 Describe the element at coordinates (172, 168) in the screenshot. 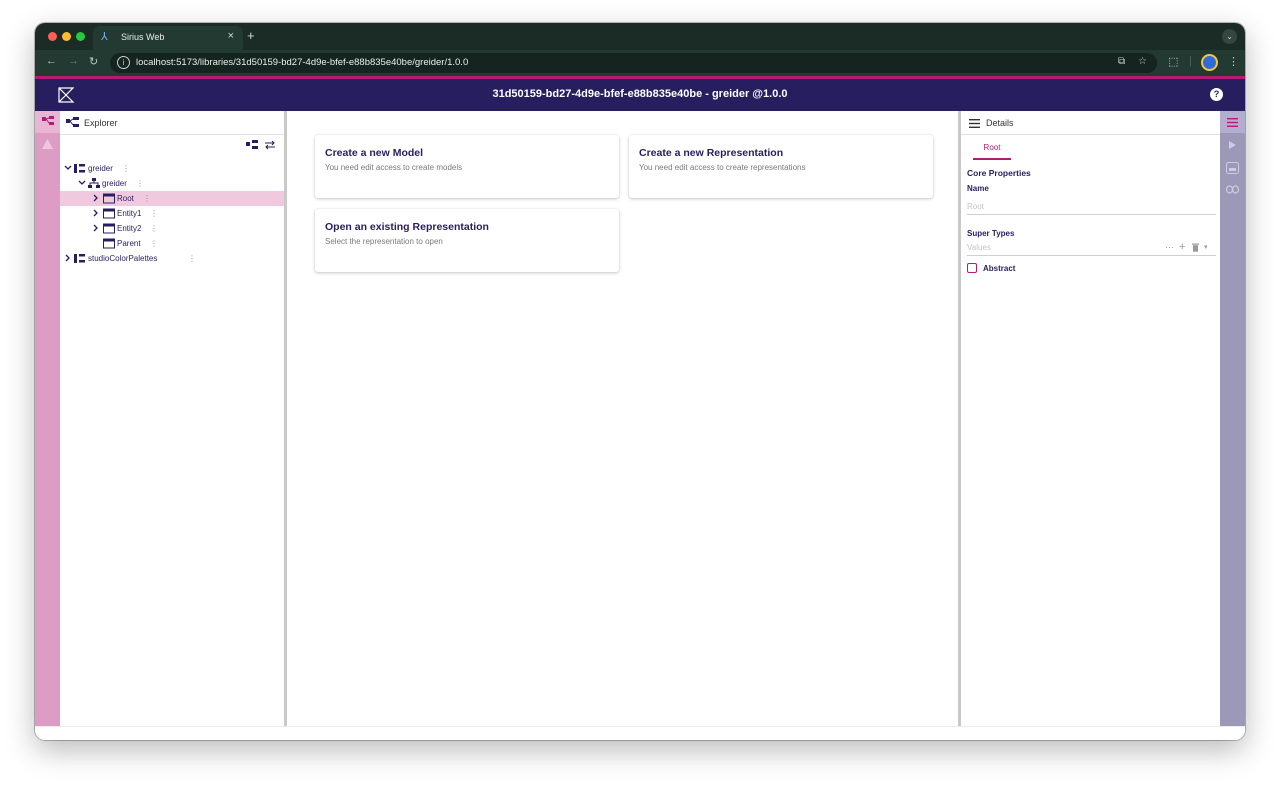

I see `tree-item-greider-library: greider ⋮` at that location.